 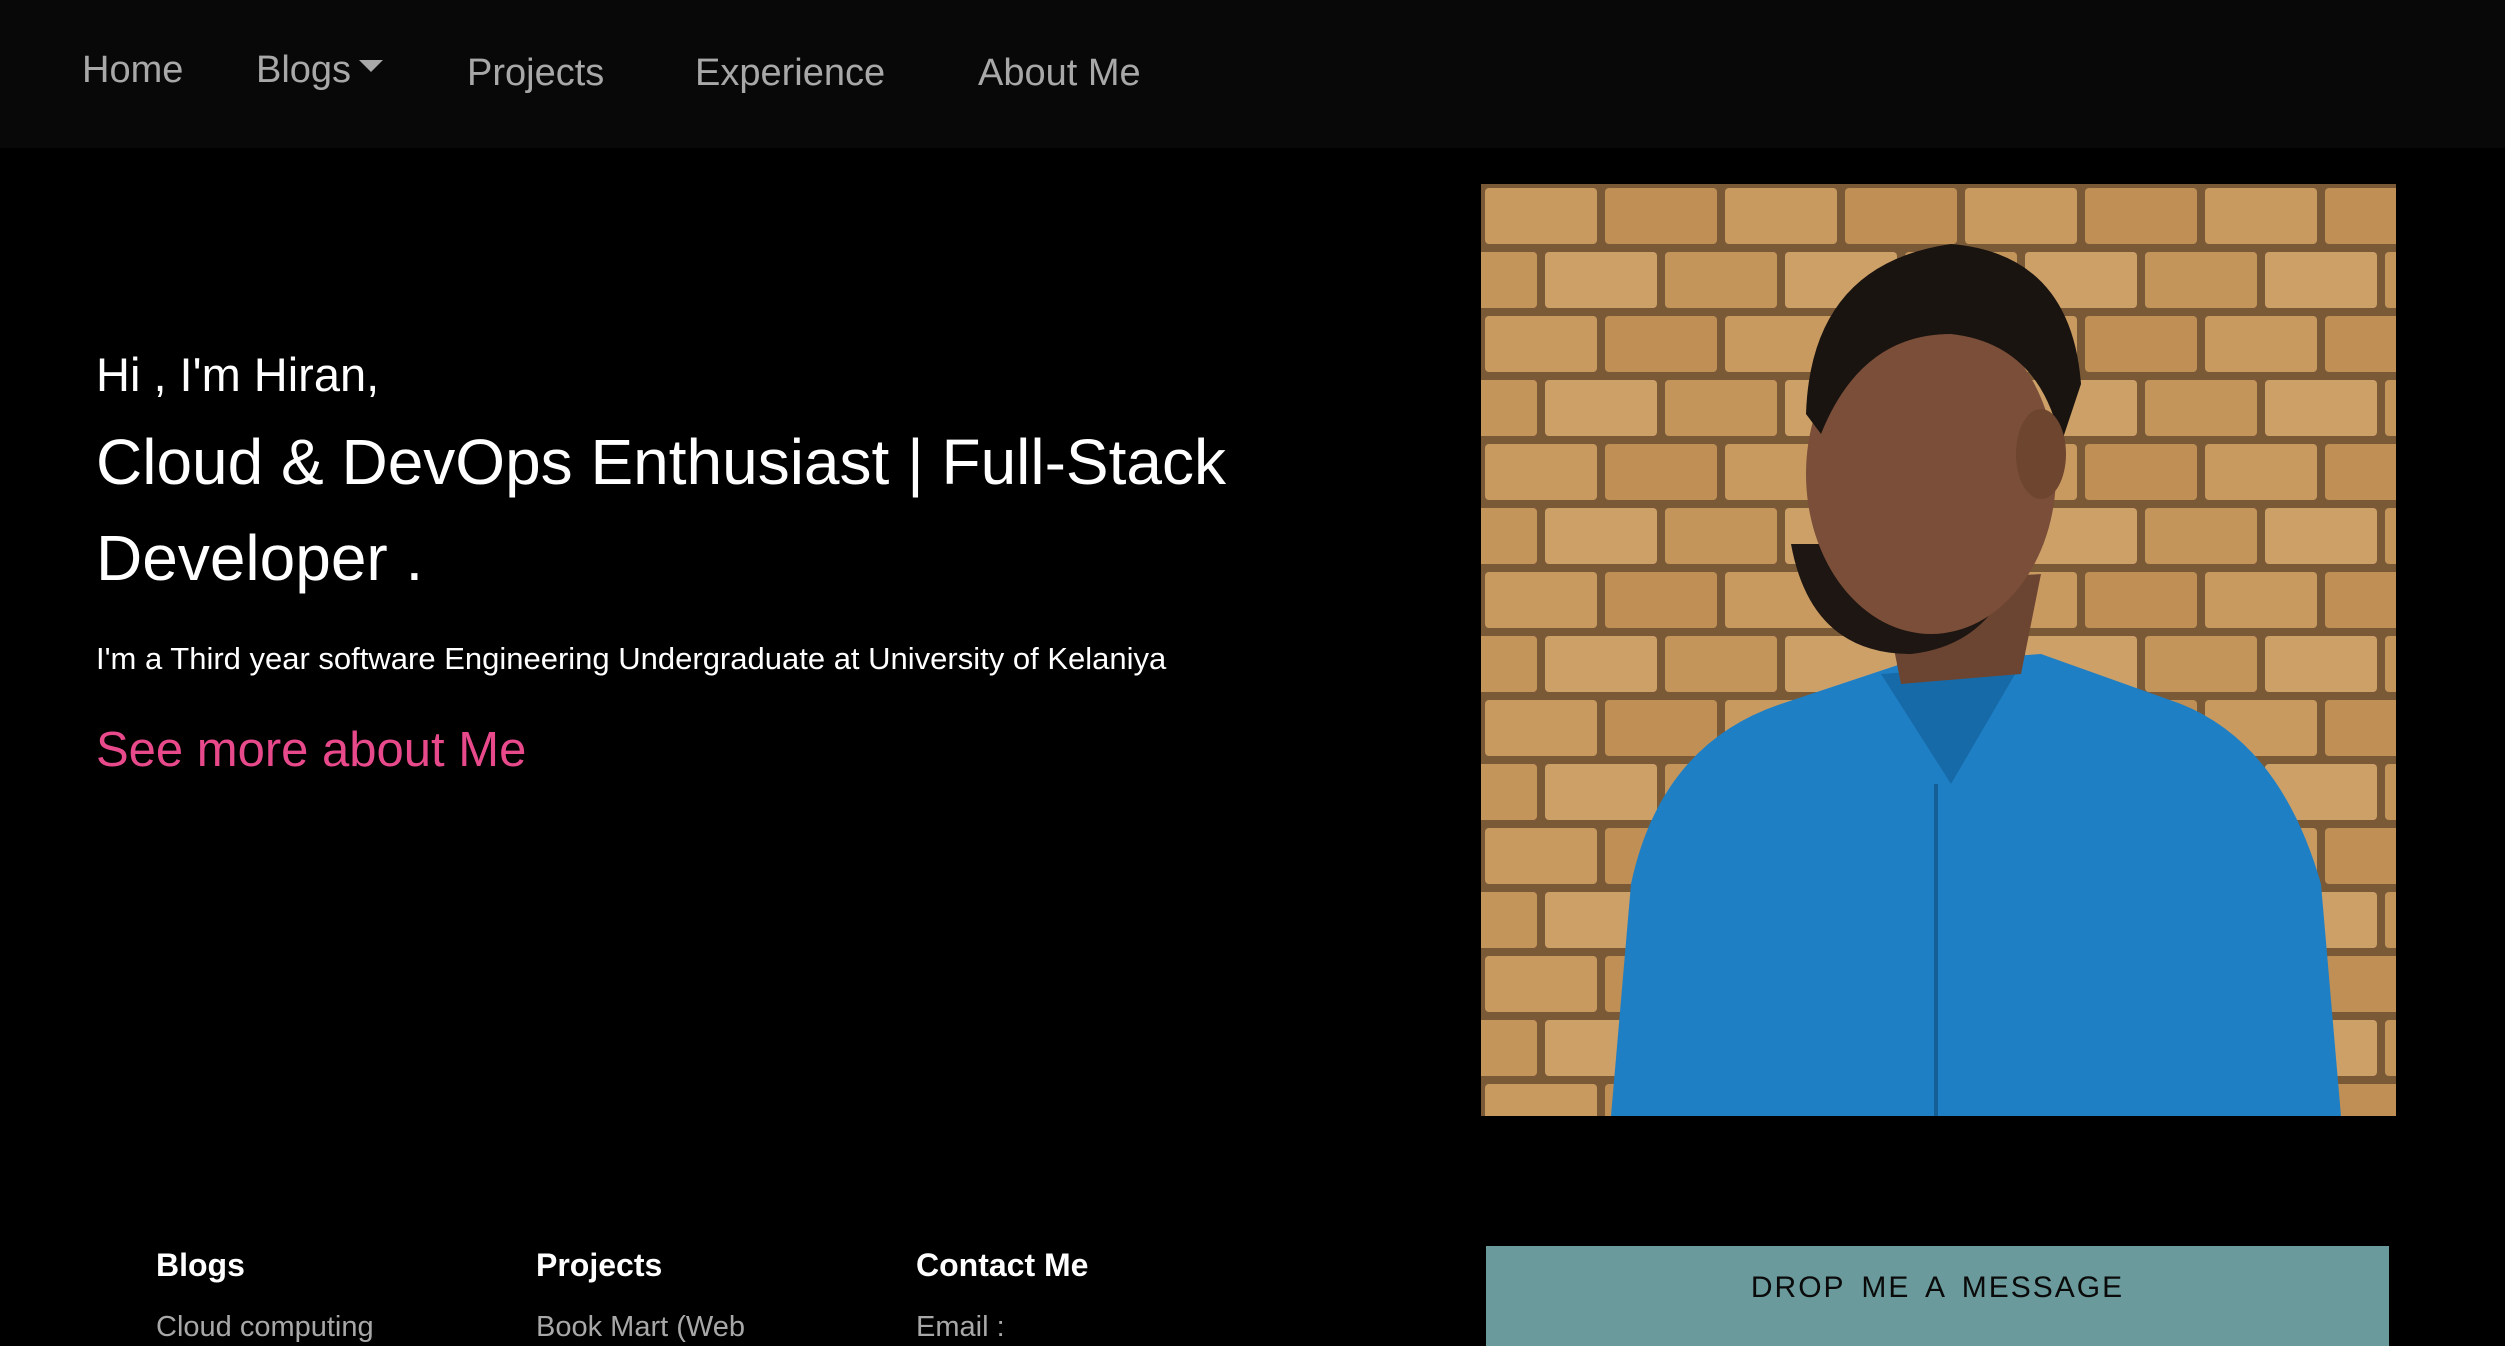 I want to click on footer-blog-link: Cloud computing, so click(x=265, y=1327).